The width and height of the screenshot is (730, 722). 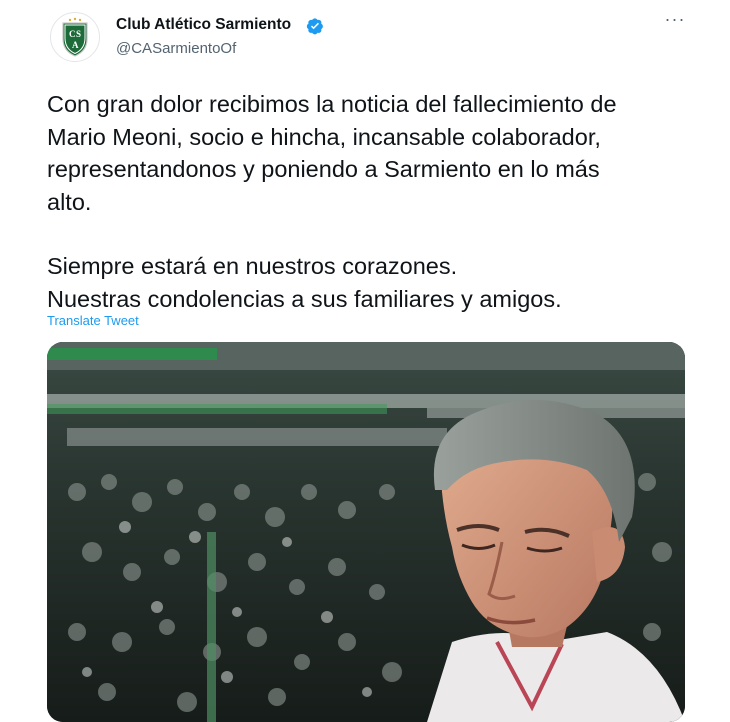 I want to click on author-name: Club Atlético Sarmiento, so click(x=203, y=25).